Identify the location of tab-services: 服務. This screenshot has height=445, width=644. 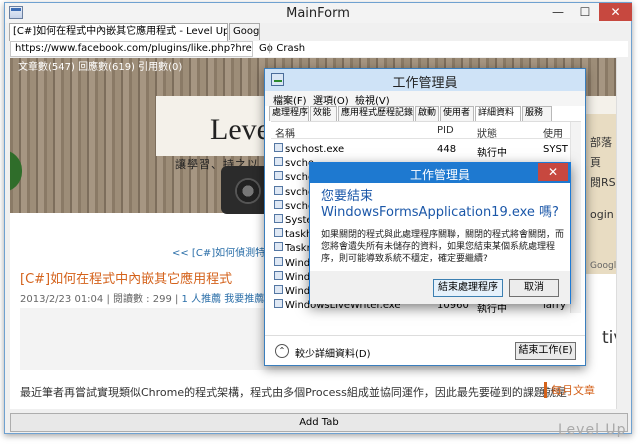
(537, 113).